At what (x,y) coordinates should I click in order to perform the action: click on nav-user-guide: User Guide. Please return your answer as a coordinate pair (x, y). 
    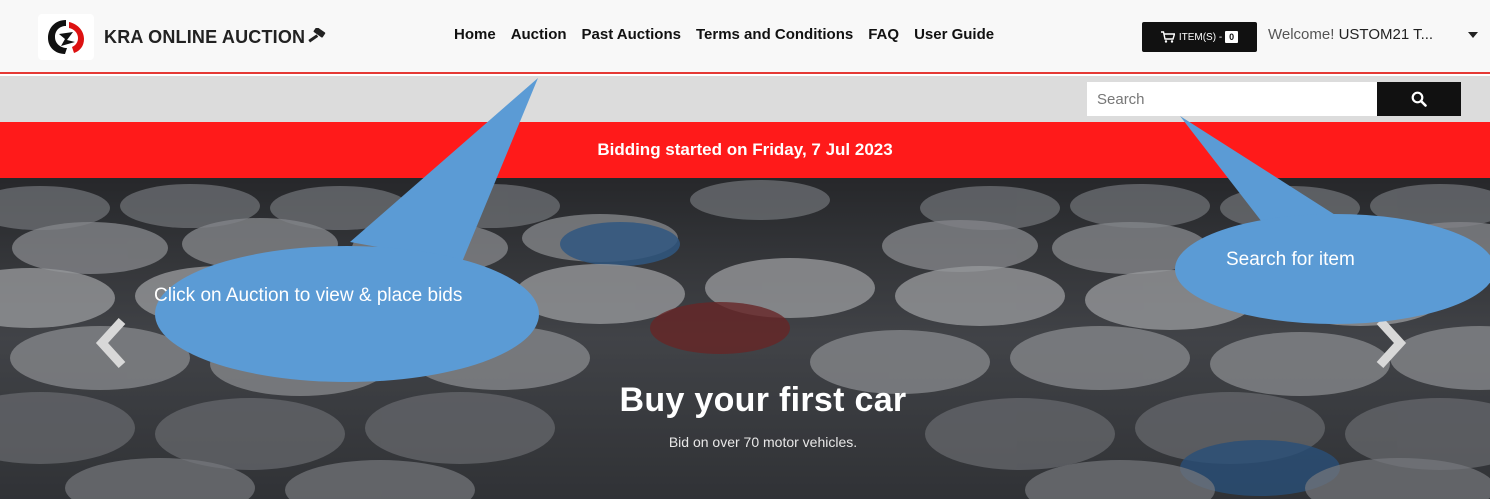
    Looking at the image, I should click on (954, 34).